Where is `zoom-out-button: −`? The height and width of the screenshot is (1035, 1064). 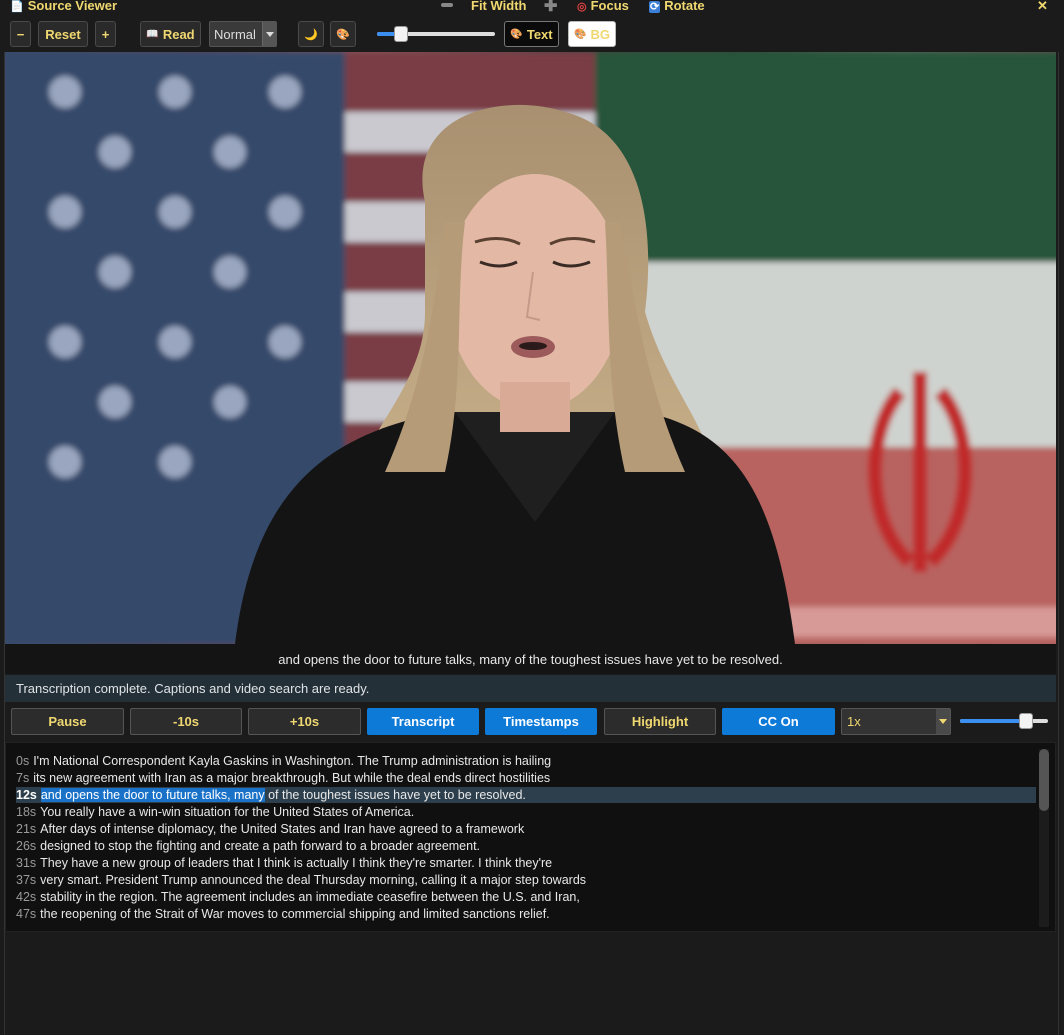
zoom-out-button: − is located at coordinates (20, 34).